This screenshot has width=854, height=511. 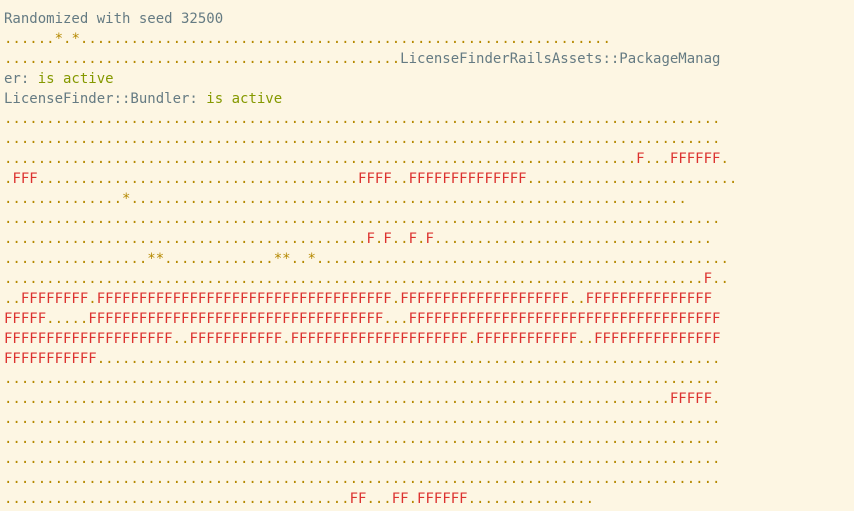 I want to click on terminal-text: LicenseFinderRailsAssets::PackageManag, so click(x=560, y=59).